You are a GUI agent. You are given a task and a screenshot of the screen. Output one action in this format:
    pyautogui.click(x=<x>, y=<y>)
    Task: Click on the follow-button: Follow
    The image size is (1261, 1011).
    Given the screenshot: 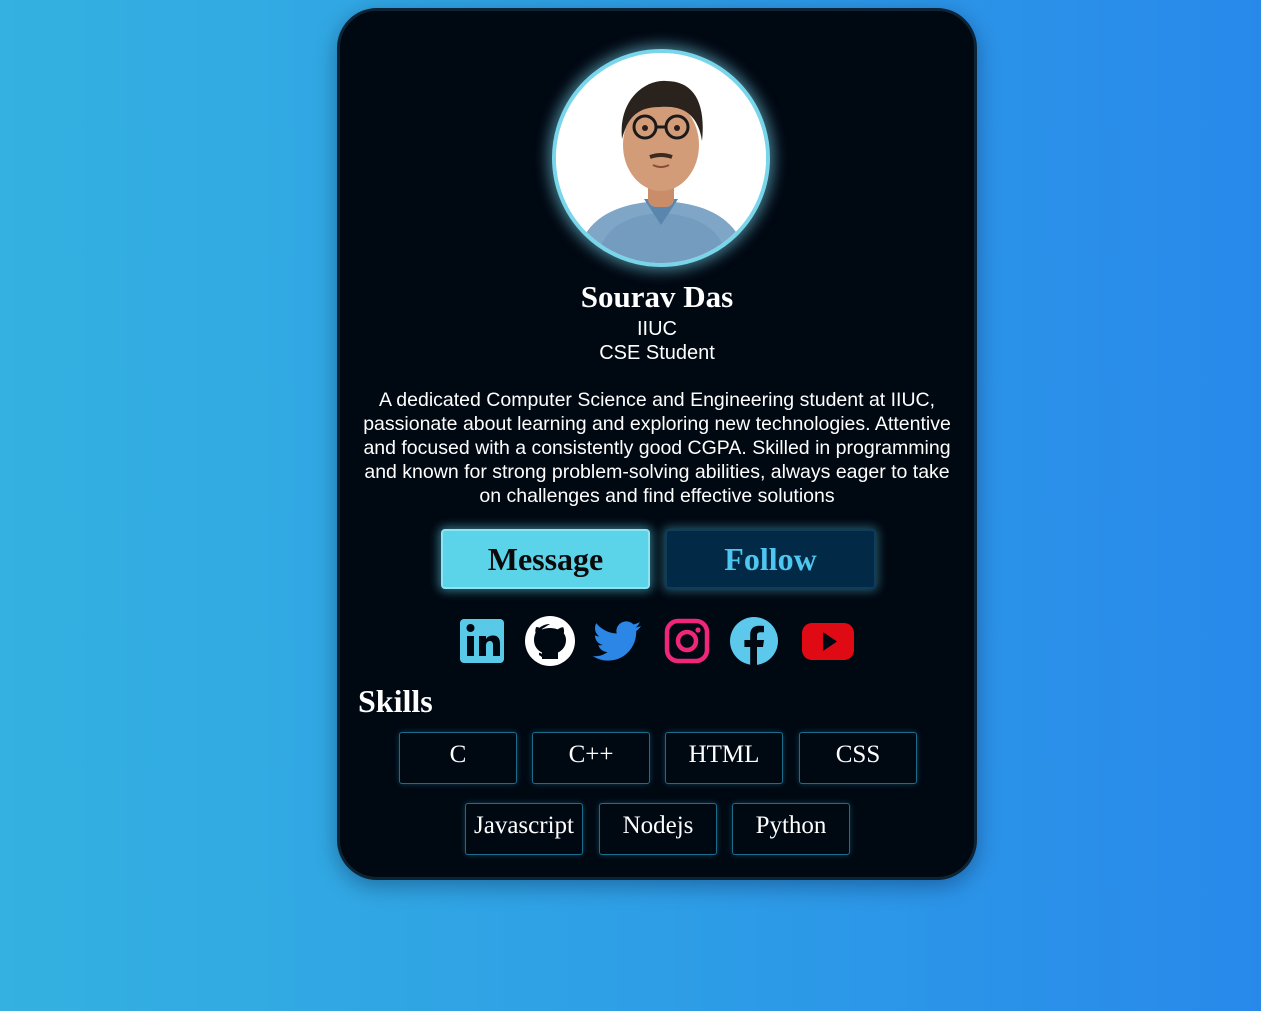 What is the action you would take?
    pyautogui.click(x=770, y=559)
    